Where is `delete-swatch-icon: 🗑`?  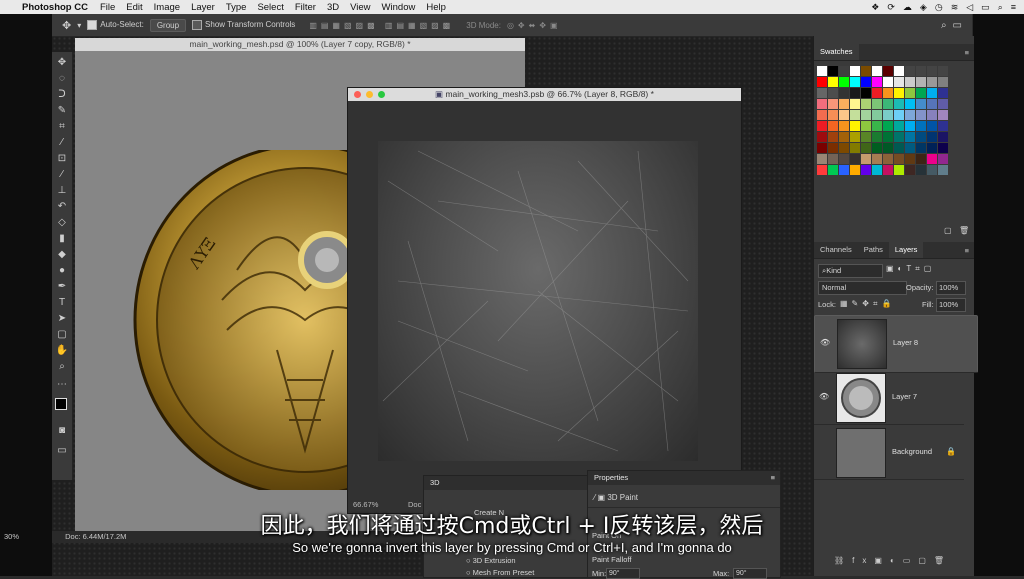 delete-swatch-icon: 🗑 is located at coordinates (964, 230).